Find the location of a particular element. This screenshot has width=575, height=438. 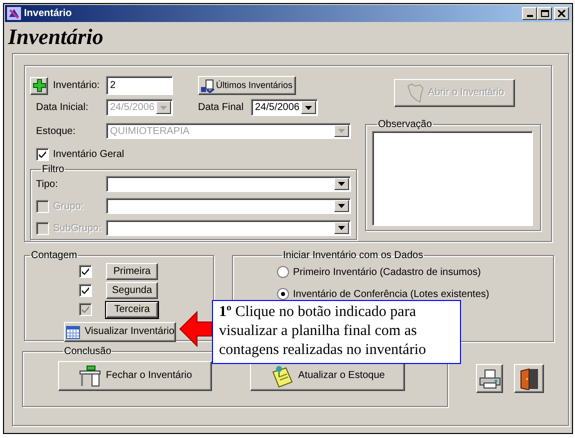

observacao-textarea is located at coordinates (452, 178).